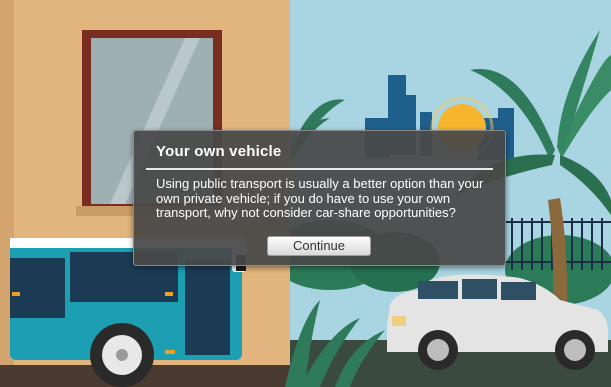  What do you see at coordinates (319, 169) in the screenshot?
I see `dialog-divider` at bounding box center [319, 169].